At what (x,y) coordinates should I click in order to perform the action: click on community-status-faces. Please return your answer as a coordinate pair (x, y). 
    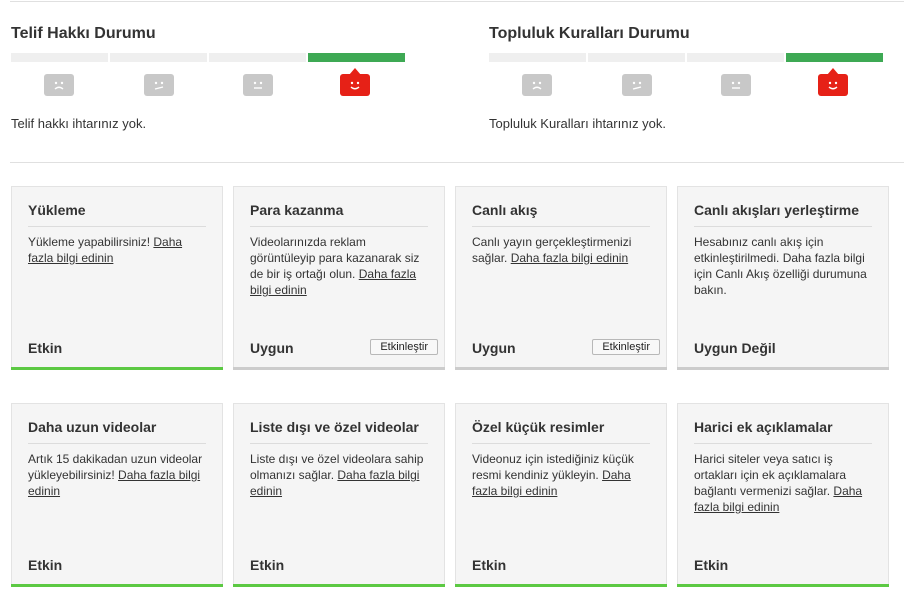
    Looking at the image, I should click on (687, 83).